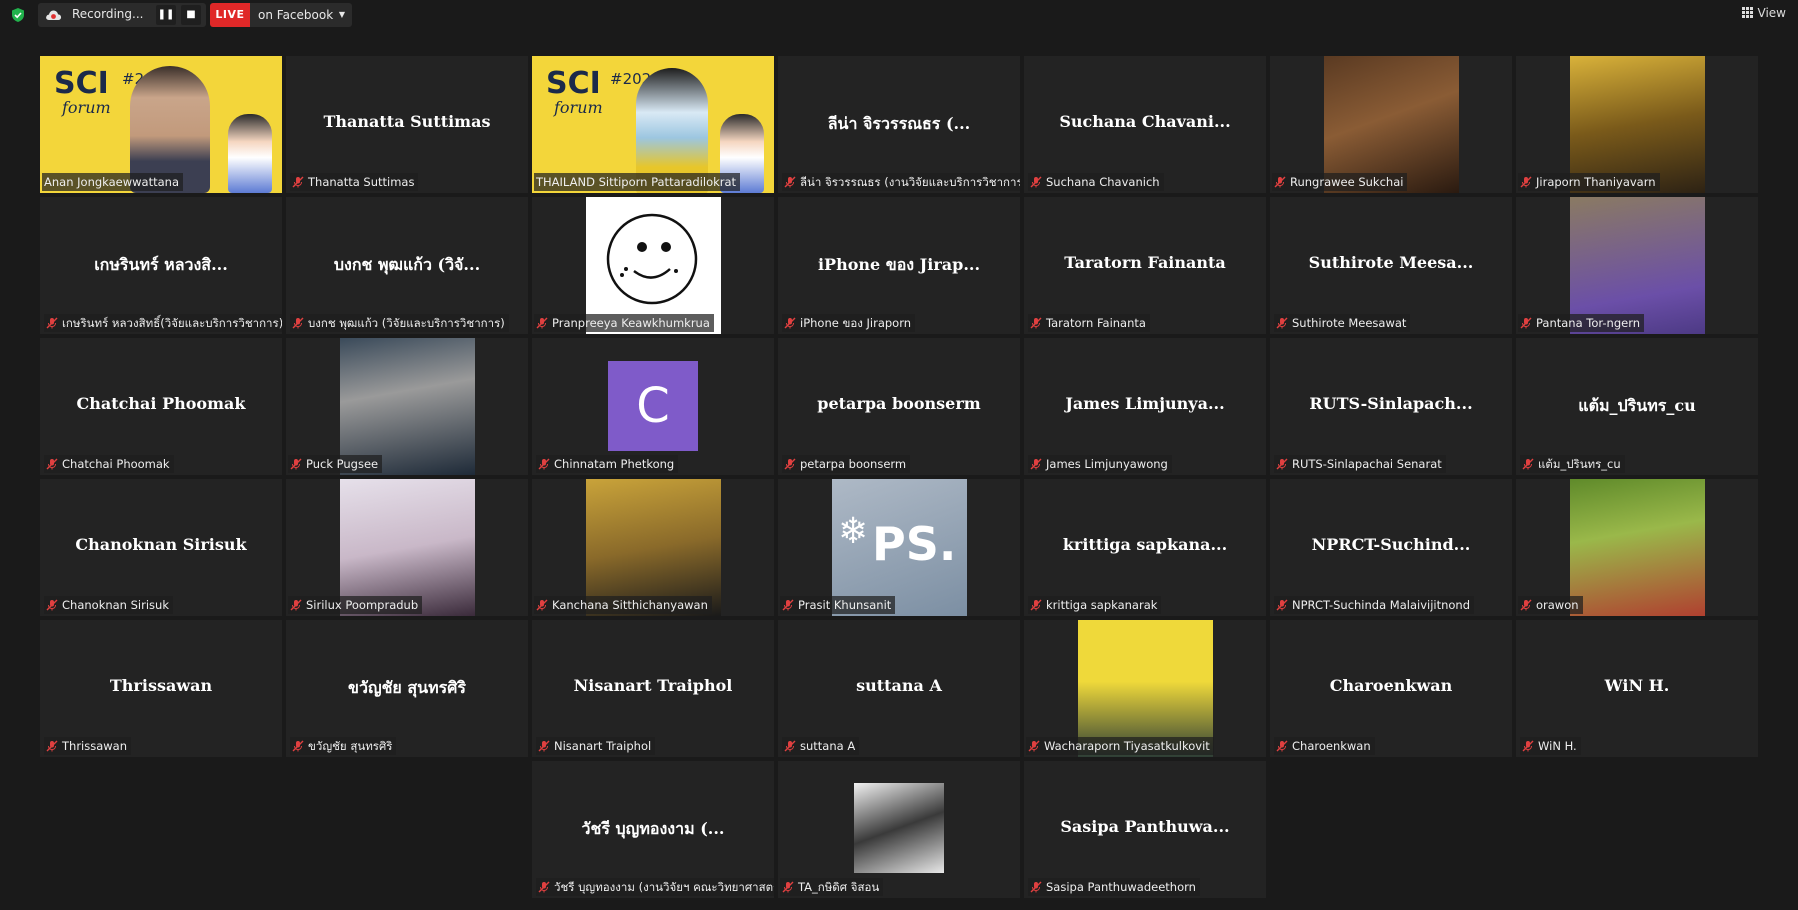  Describe the element at coordinates (161, 124) in the screenshot. I see `participant-tile: SCI forum #20 Anan Jongkaewwattana` at that location.